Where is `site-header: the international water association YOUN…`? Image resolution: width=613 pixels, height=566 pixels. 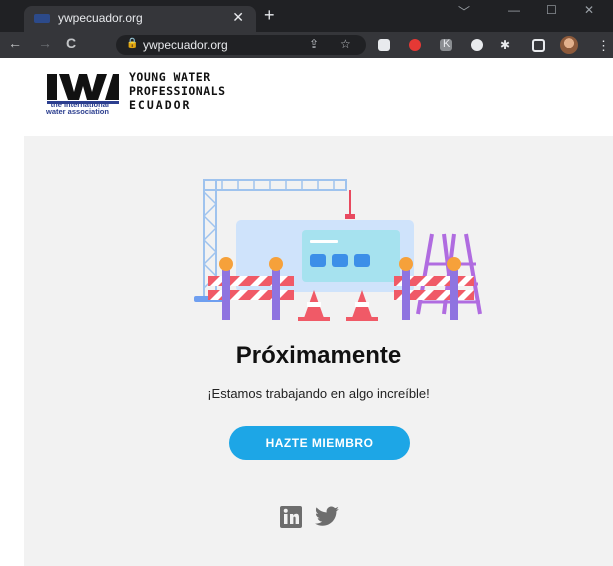
site-header: the international water association YOUN… is located at coordinates (306, 97).